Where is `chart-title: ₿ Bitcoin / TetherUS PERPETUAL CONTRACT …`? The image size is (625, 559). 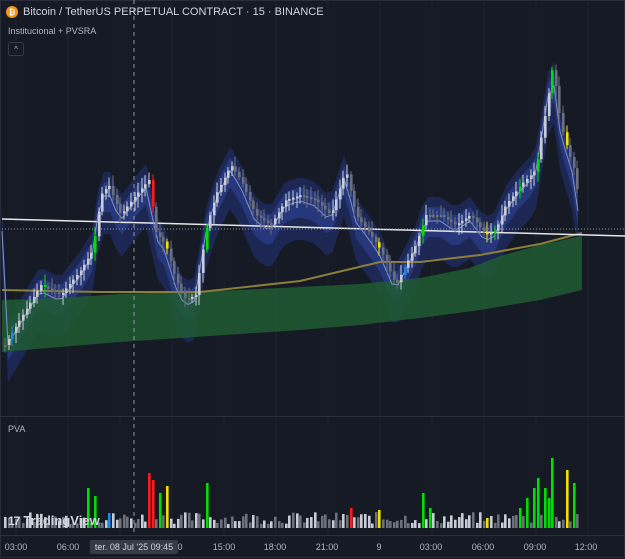
chart-title: ₿ Bitcoin / TetherUS PERPETUAL CONTRACT … is located at coordinates (165, 12).